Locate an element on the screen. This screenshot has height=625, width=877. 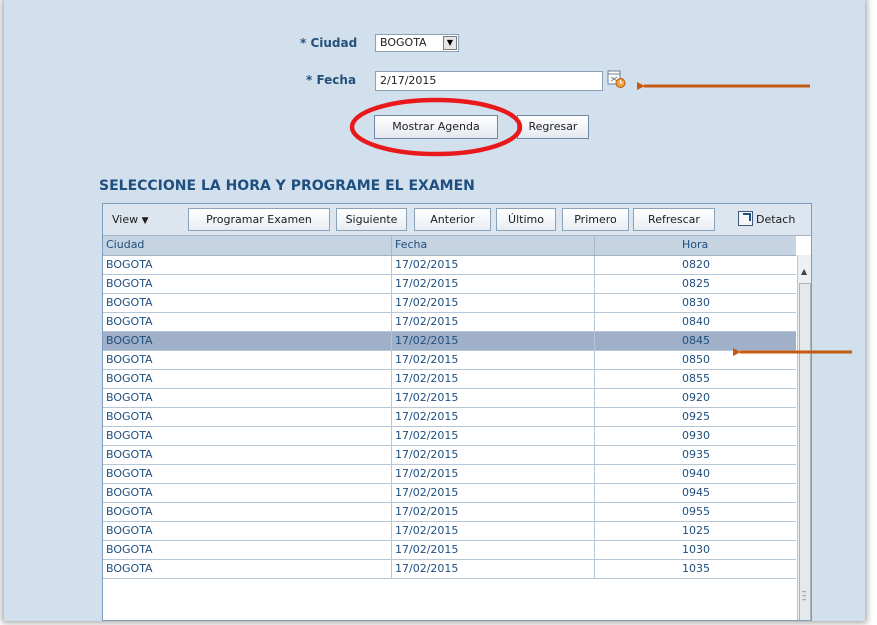
highlight-circle is located at coordinates (436, 127).